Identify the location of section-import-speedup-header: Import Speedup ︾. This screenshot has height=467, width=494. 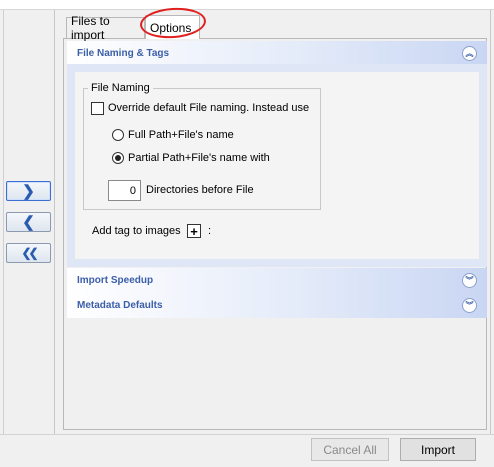
(277, 280).